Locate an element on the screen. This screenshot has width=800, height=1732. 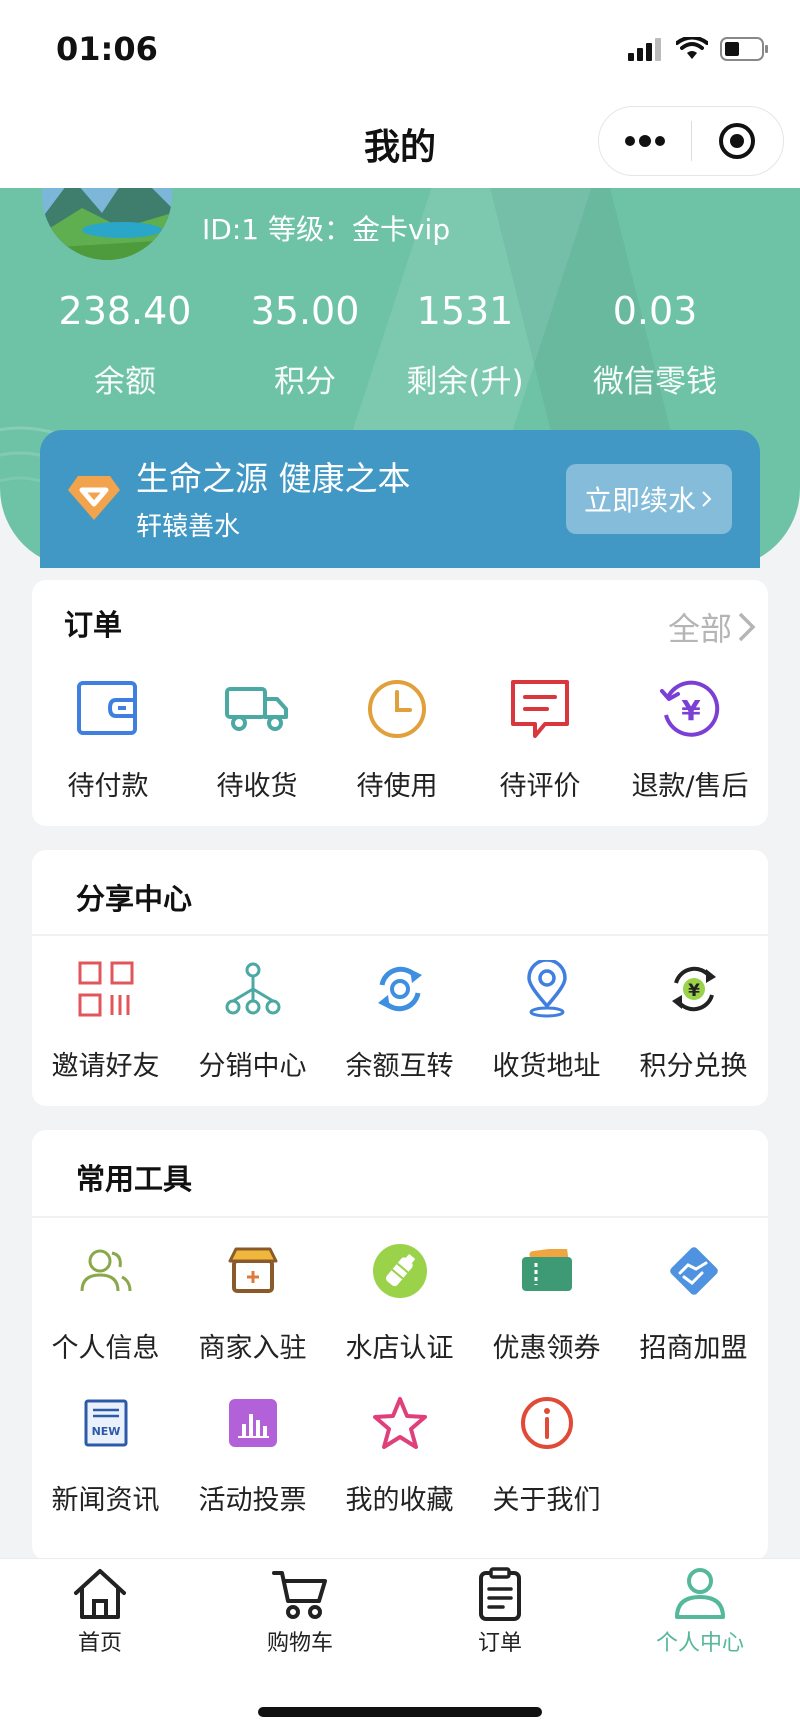
vote-icon is located at coordinates (253, 1423).